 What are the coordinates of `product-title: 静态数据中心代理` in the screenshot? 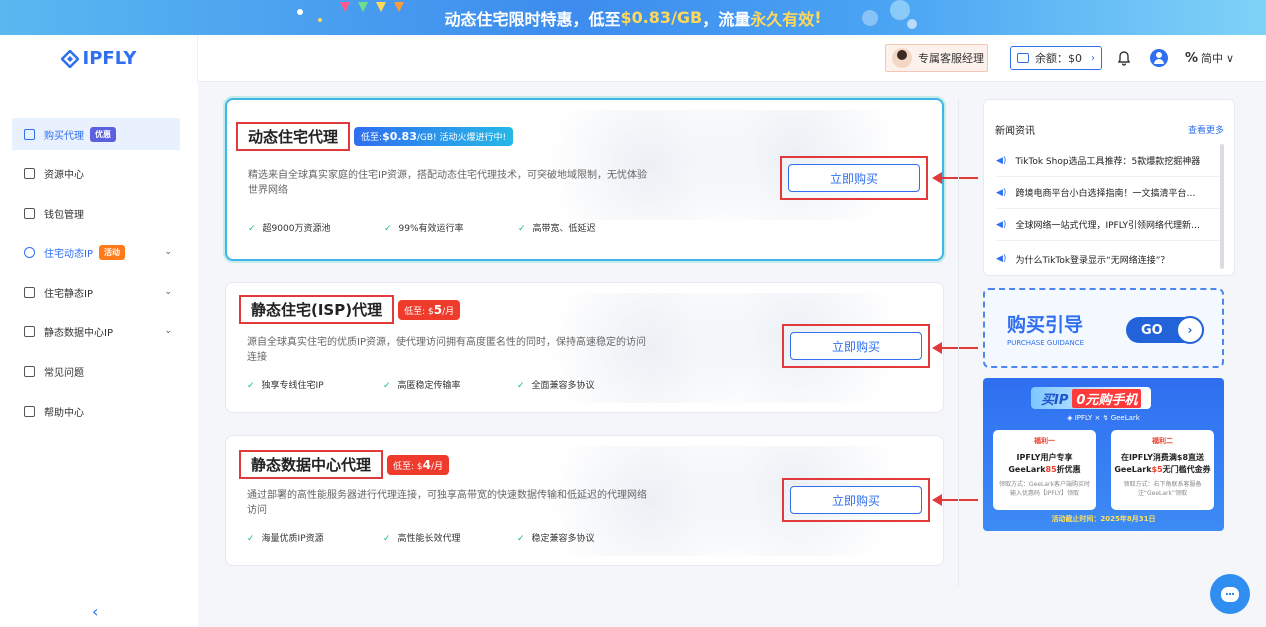 It's located at (311, 464).